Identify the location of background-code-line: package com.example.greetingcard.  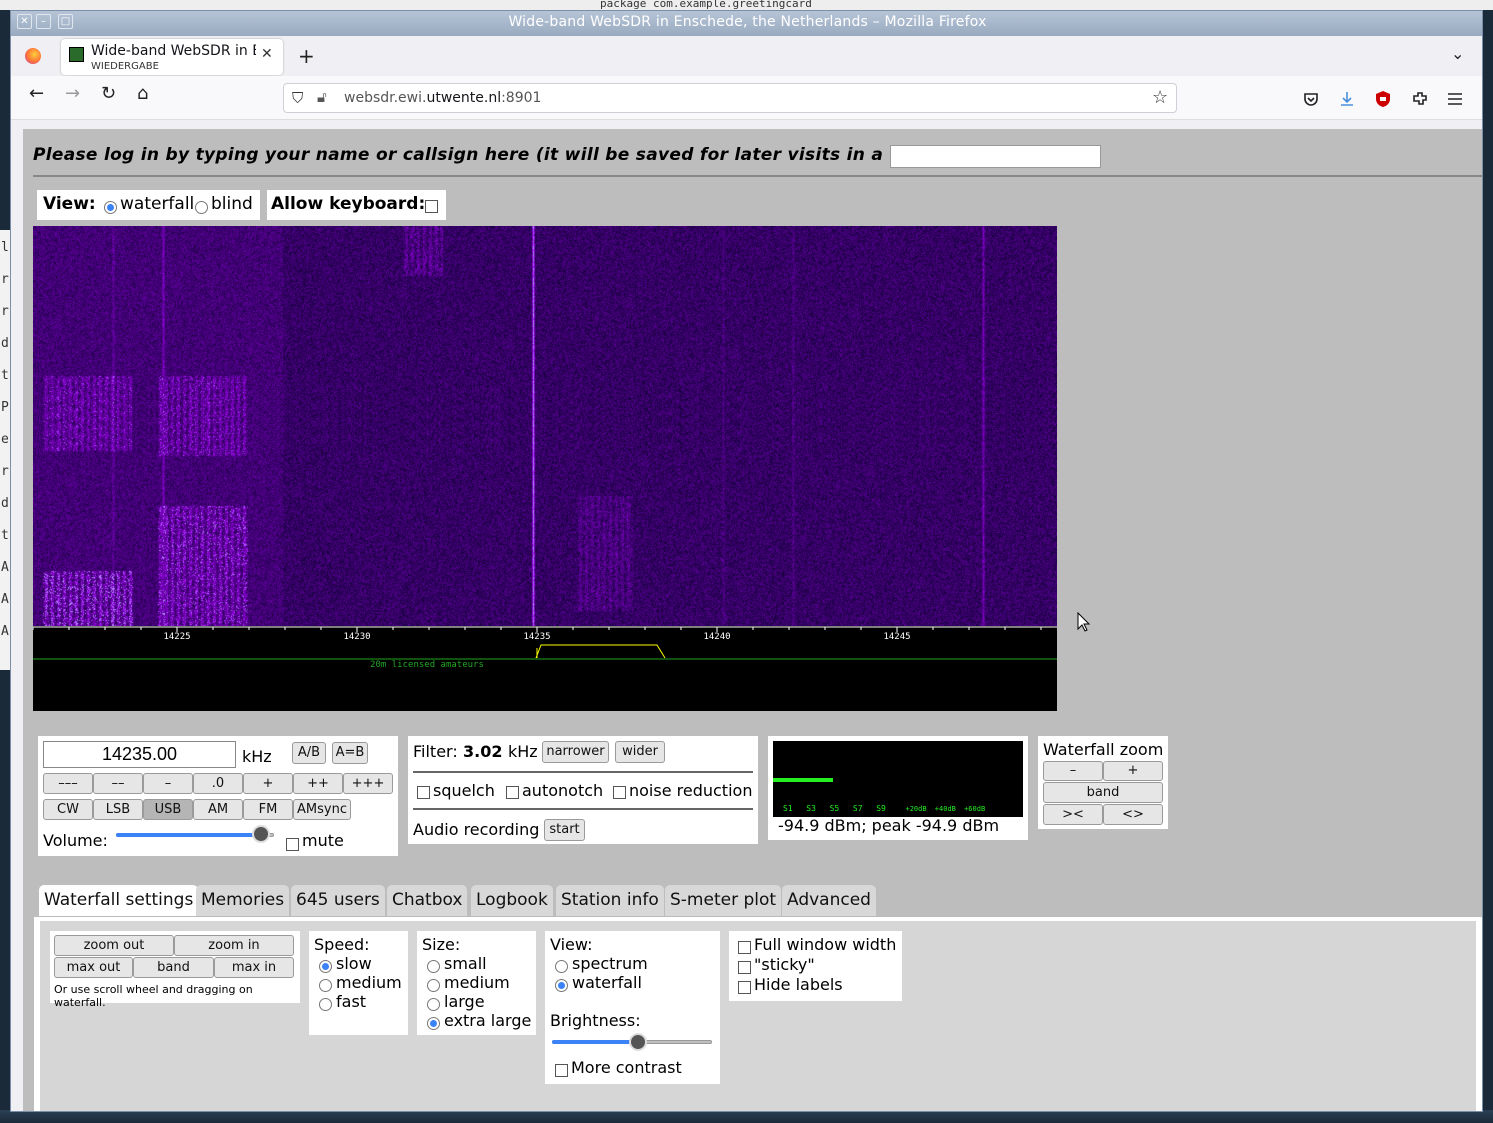
(706, 5).